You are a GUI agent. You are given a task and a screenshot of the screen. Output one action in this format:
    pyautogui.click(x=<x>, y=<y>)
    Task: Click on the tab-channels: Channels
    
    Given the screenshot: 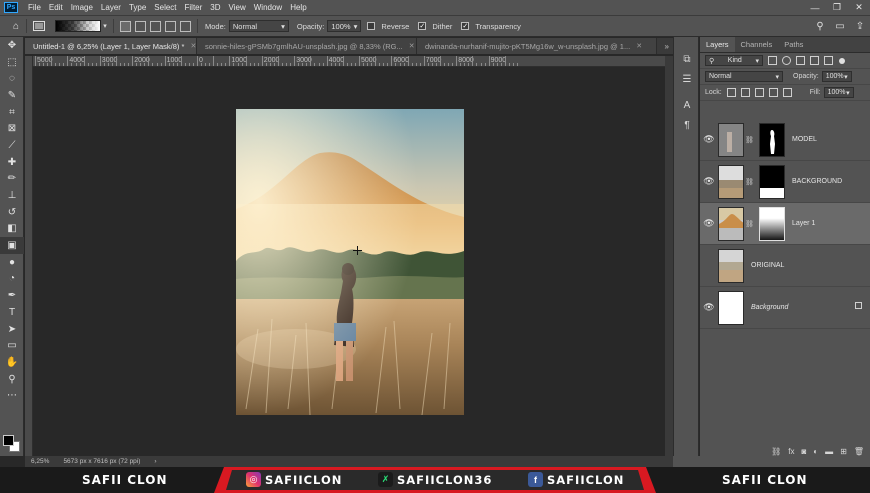 What is the action you would take?
    pyautogui.click(x=757, y=44)
    